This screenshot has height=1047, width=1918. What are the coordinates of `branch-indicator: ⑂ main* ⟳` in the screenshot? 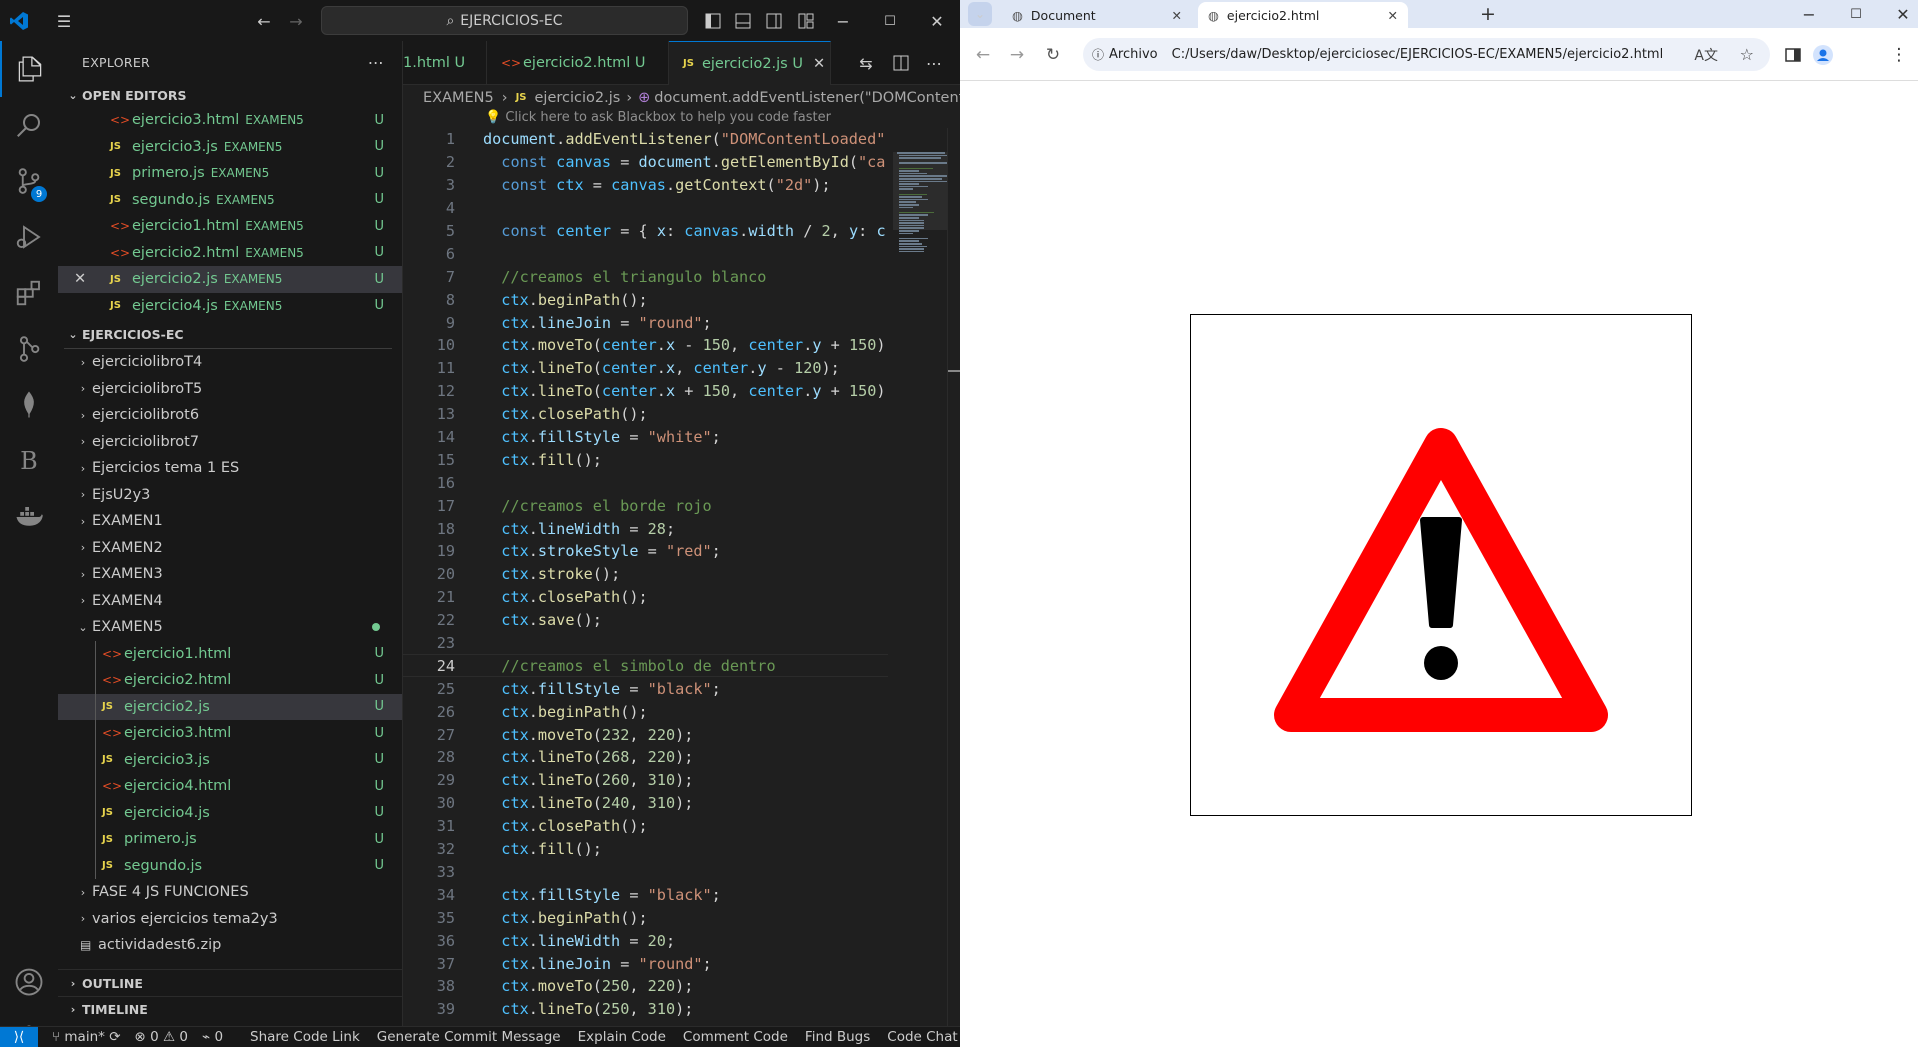 It's located at (86, 1037).